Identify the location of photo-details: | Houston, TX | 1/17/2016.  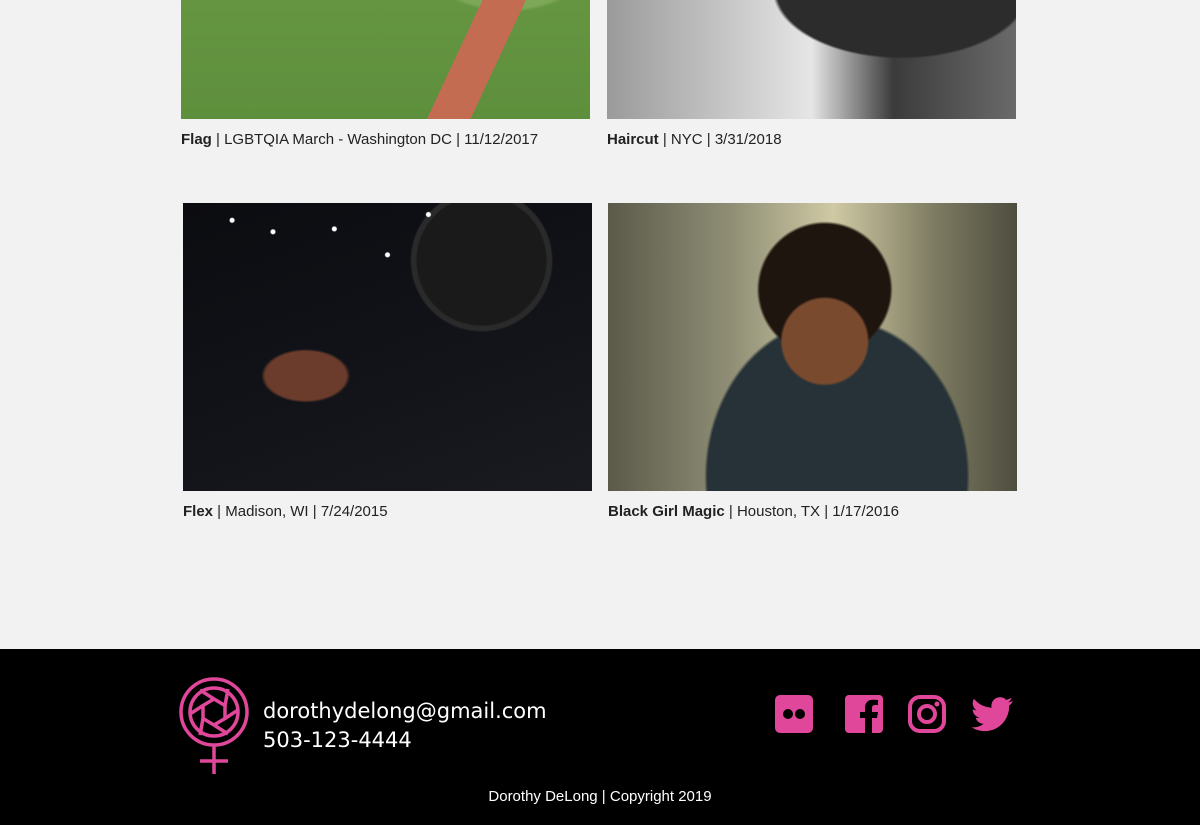
(812, 511).